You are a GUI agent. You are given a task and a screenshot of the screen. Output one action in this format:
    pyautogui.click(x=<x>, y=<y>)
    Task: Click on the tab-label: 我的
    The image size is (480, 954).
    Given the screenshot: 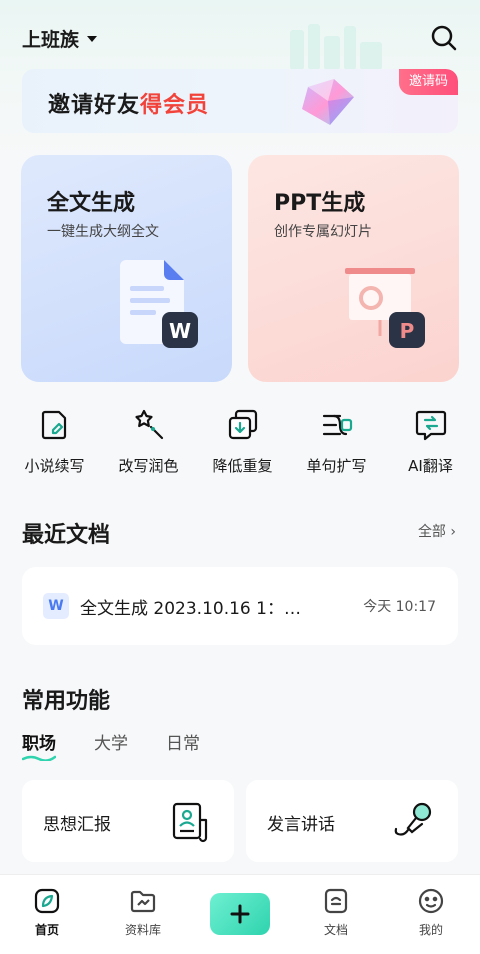 What is the action you would take?
    pyautogui.click(x=430, y=930)
    